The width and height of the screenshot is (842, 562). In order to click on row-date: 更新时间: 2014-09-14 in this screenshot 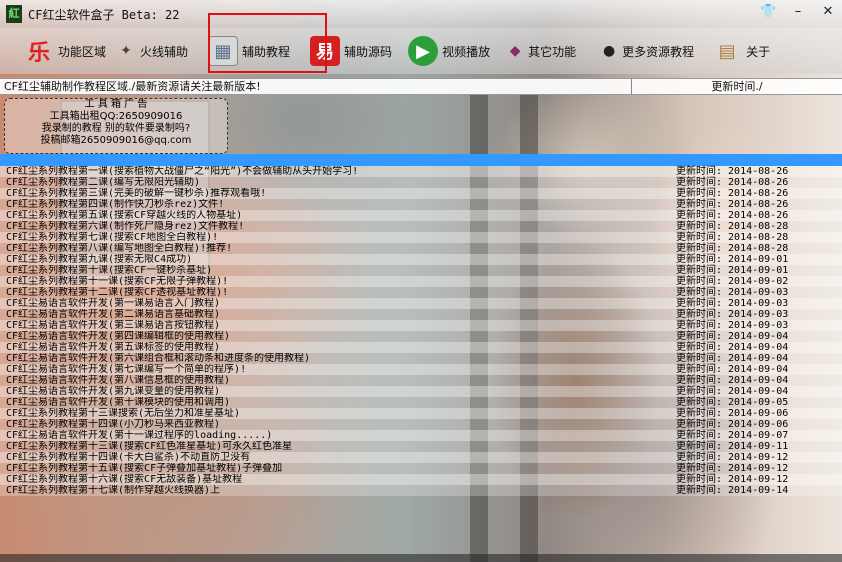, I will do `click(732, 490)`.